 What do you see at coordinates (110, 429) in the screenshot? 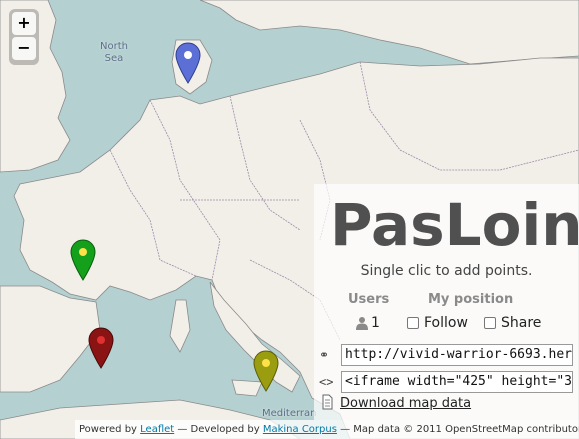
I see `attribution-powered: Powered by` at bounding box center [110, 429].